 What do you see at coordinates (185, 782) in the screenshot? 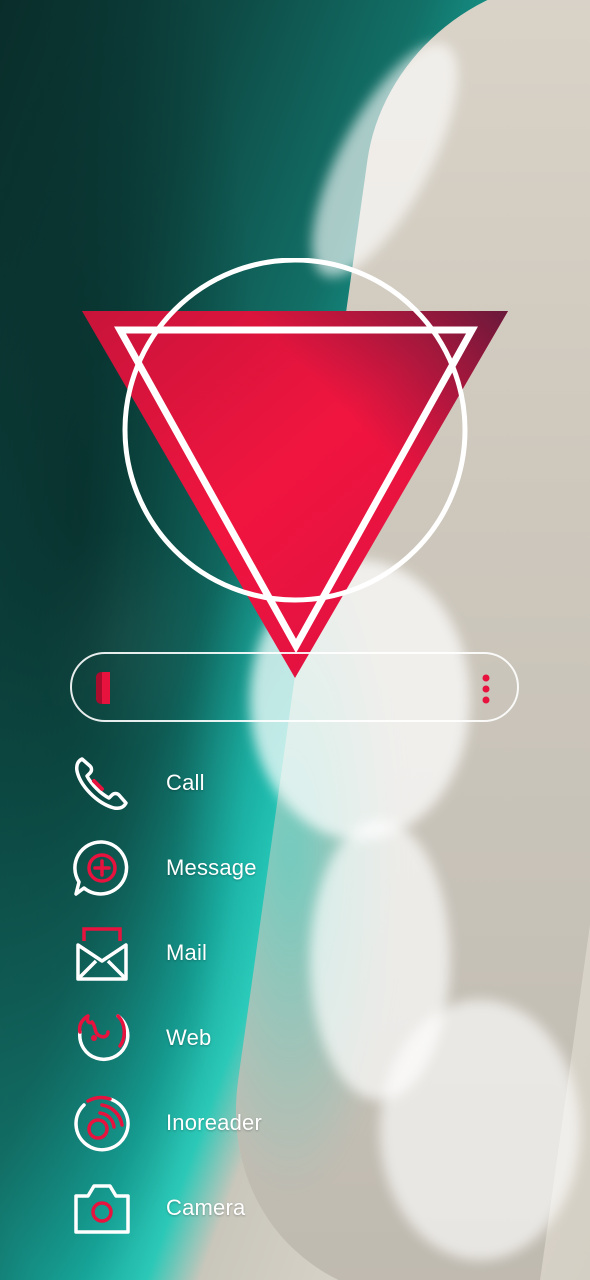
I see `app-label-call: Call` at bounding box center [185, 782].